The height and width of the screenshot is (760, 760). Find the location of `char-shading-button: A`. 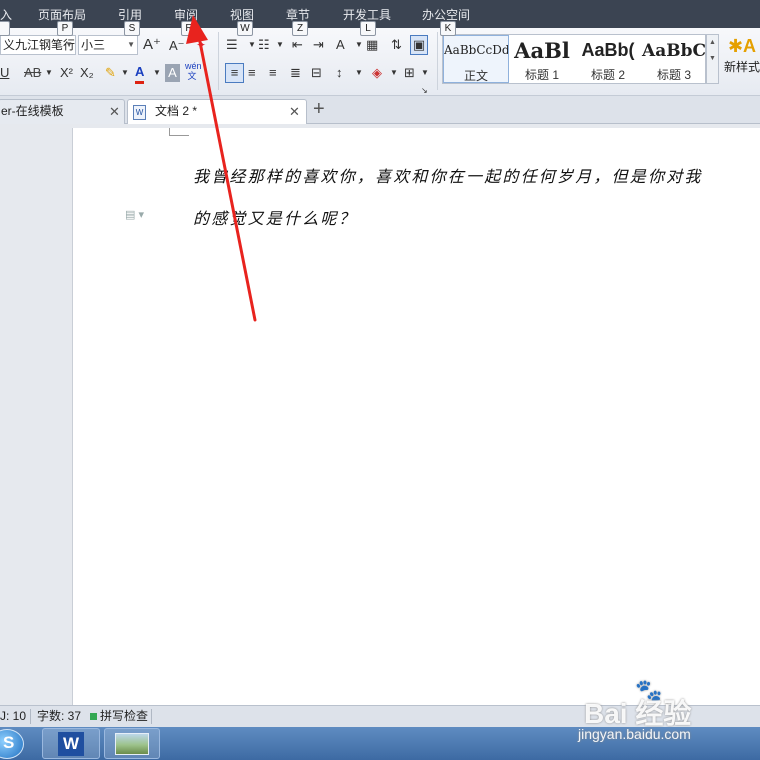

char-shading-button: A is located at coordinates (172, 73).